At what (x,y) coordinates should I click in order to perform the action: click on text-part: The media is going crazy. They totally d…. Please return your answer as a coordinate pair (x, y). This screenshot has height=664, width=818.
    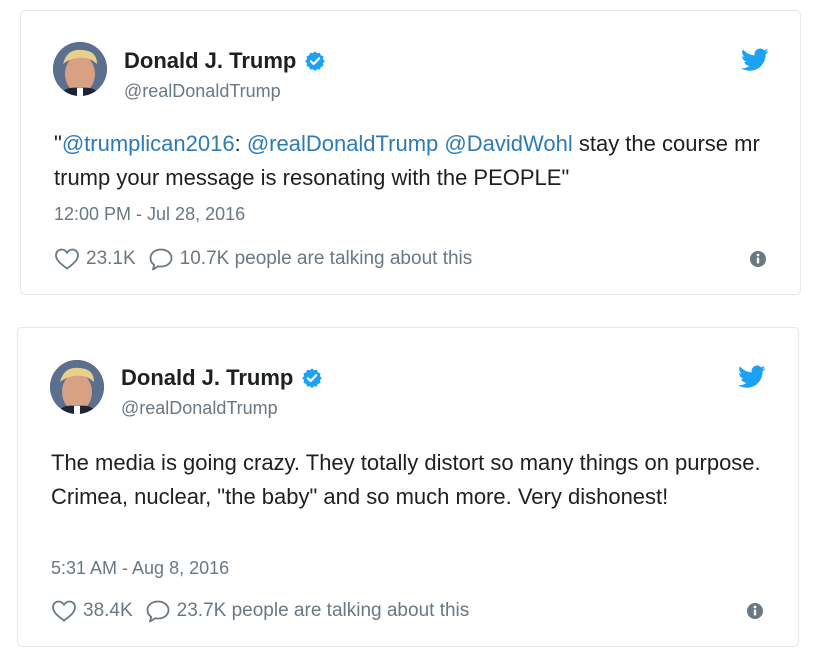
    Looking at the image, I should click on (406, 479).